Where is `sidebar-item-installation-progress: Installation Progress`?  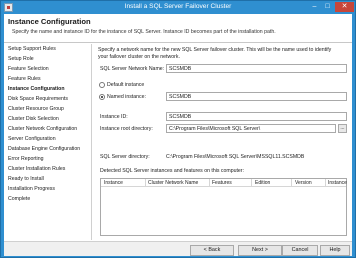
sidebar-item-installation-progress: Installation Progress is located at coordinates (31, 189).